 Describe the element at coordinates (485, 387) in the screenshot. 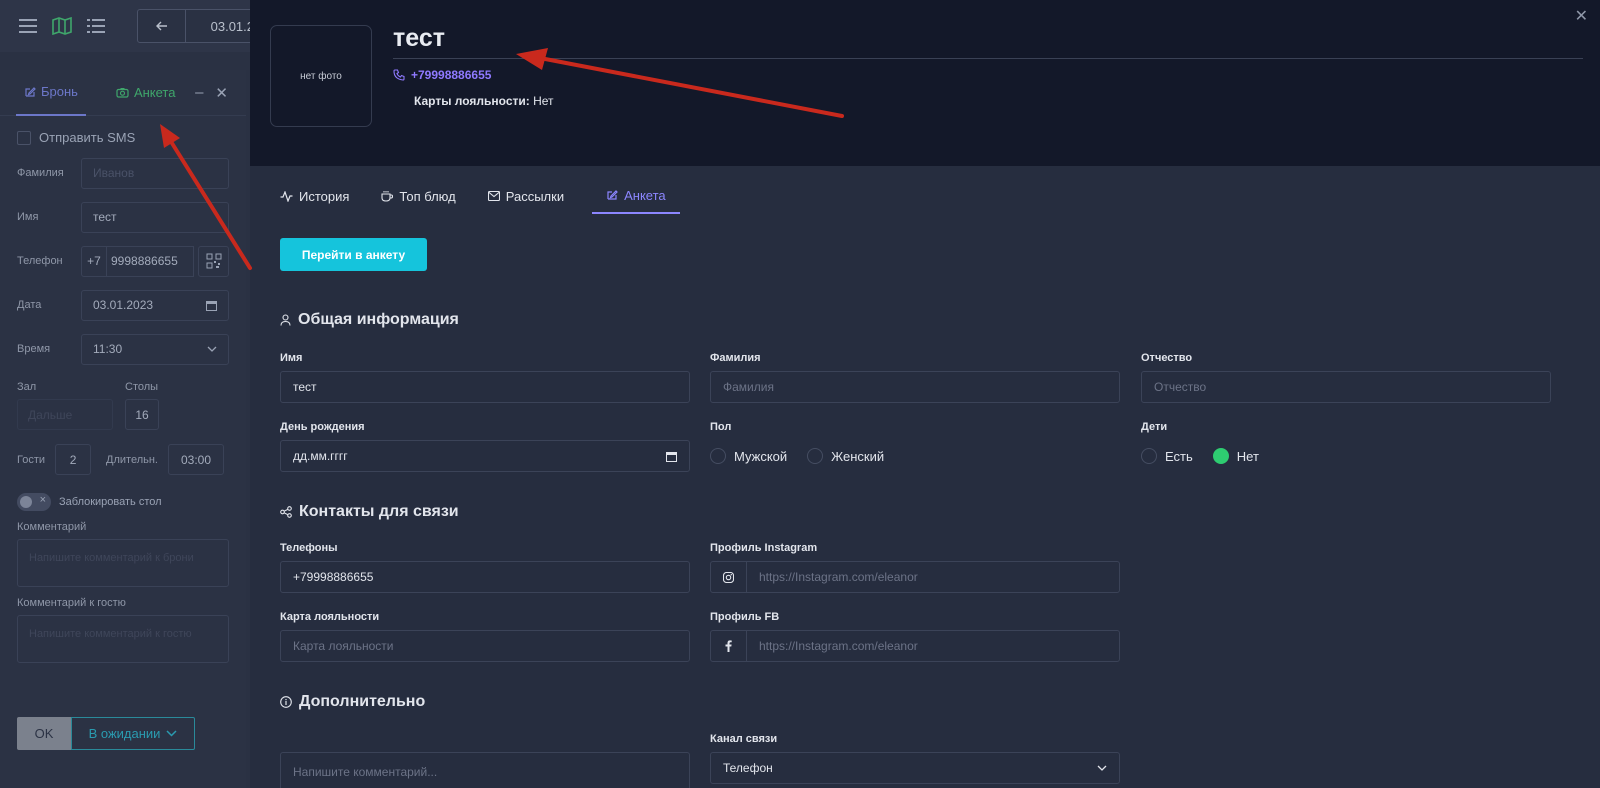

I see `form-name-input: тест` at that location.